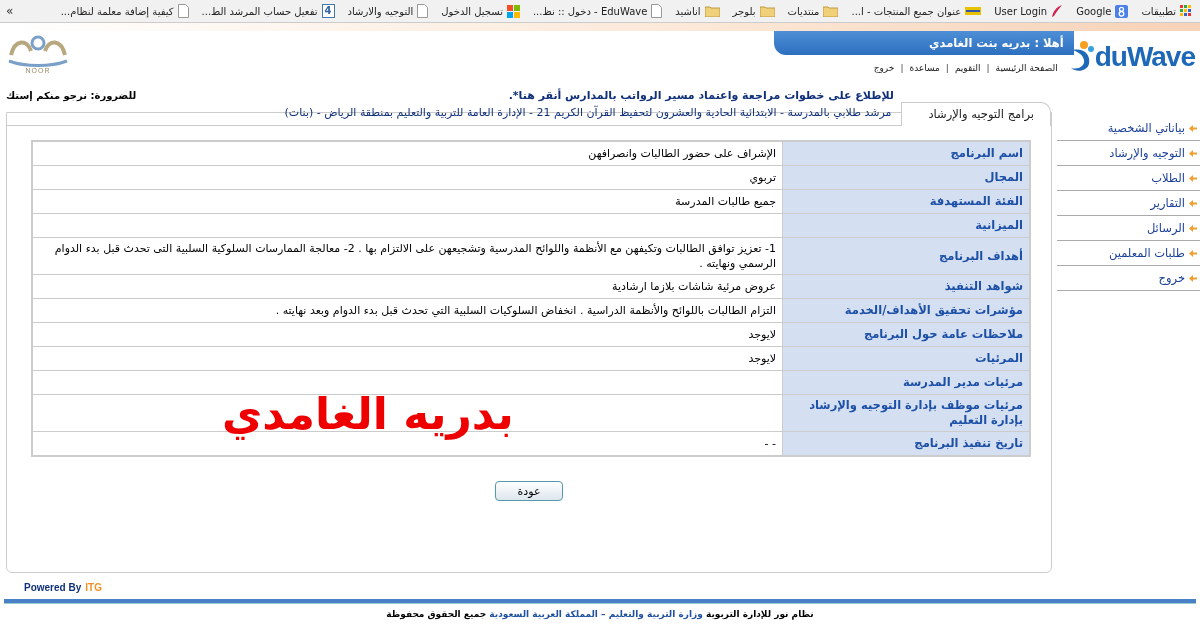  I want to click on field-label: المجال, so click(906, 177).